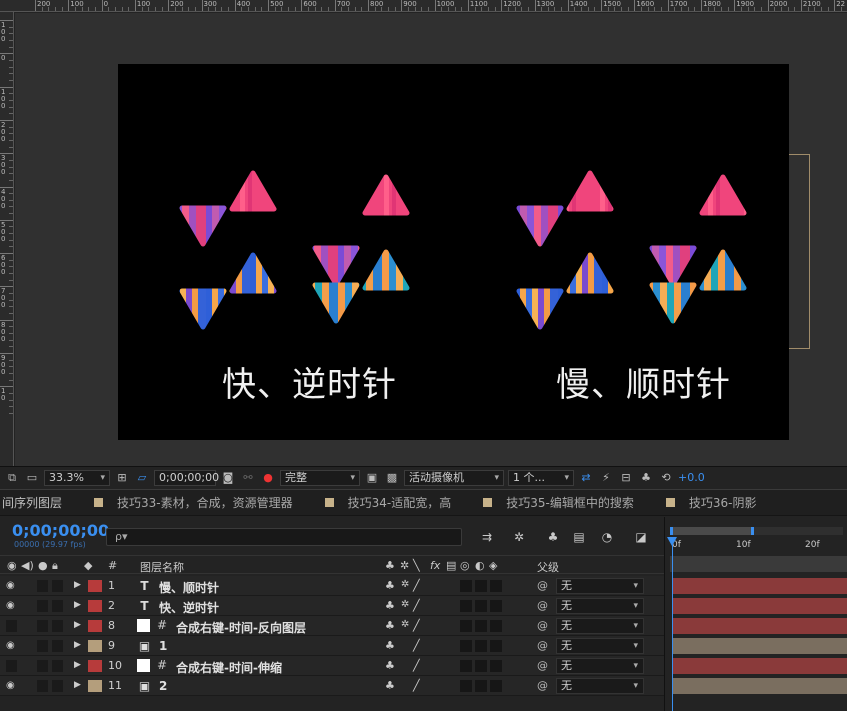  Describe the element at coordinates (199, 502) in the screenshot. I see `composition-tab: 技巧33-素材，合成，资源管理器` at that location.